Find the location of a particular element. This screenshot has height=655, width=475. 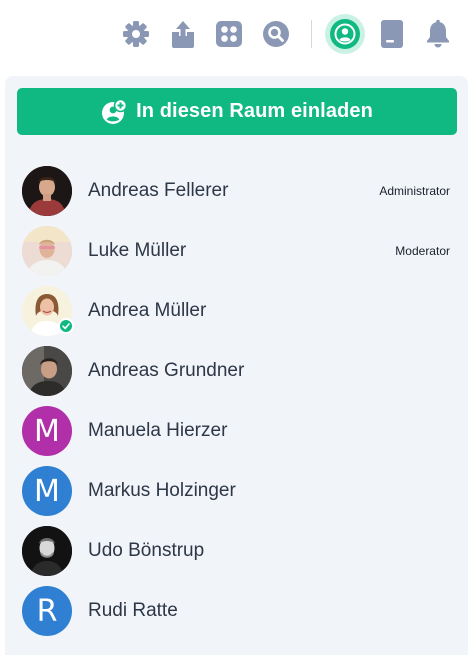

notifications-button is located at coordinates (438, 34).